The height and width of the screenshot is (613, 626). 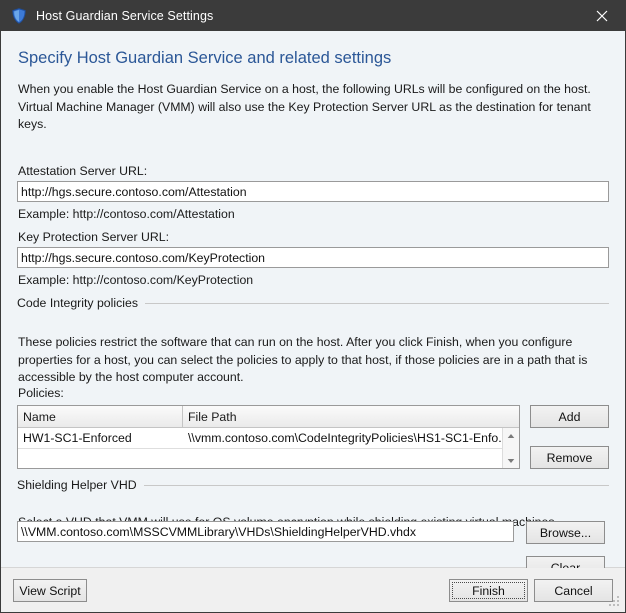 I want to click on shielding-group-header: Shielding Helper VHD, so click(x=313, y=485).